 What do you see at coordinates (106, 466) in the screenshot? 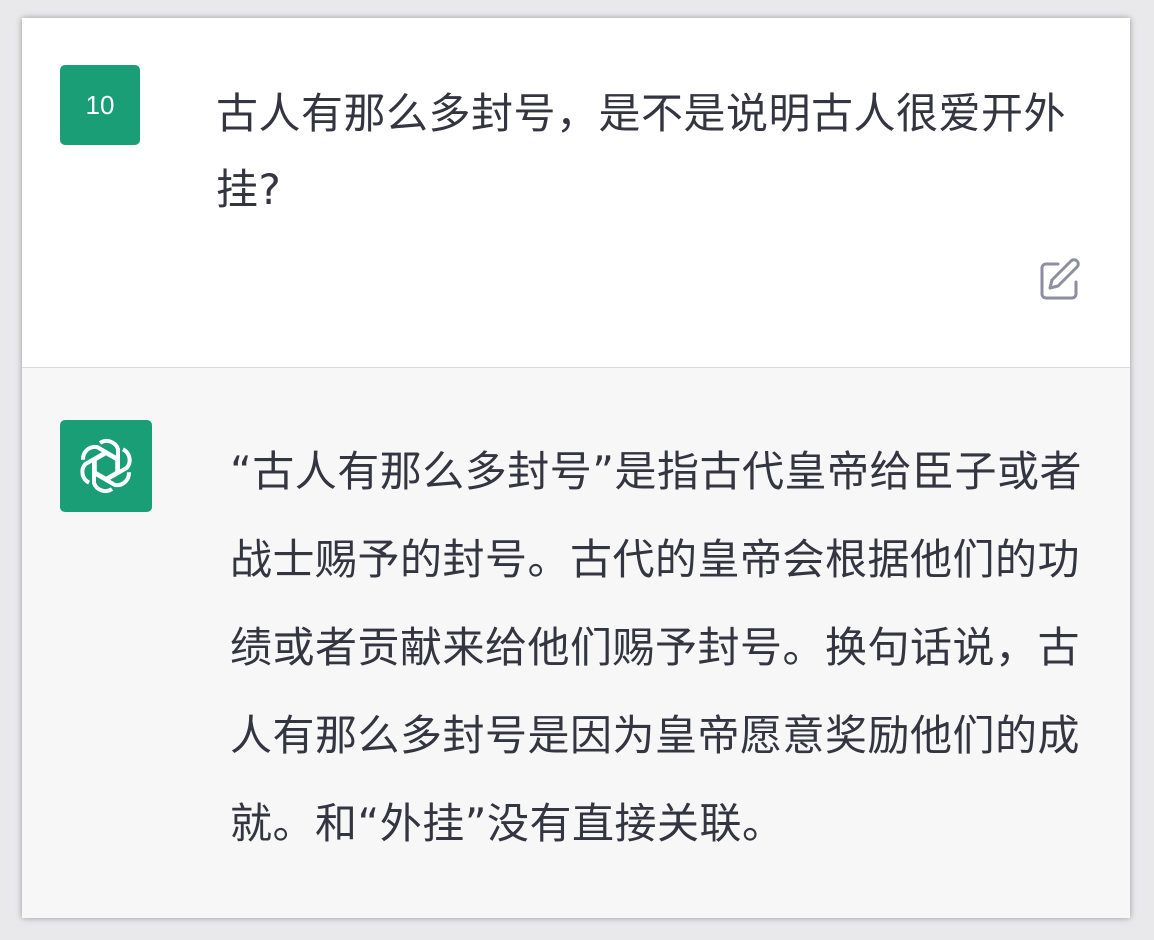
I see `openai-logo-icon` at bounding box center [106, 466].